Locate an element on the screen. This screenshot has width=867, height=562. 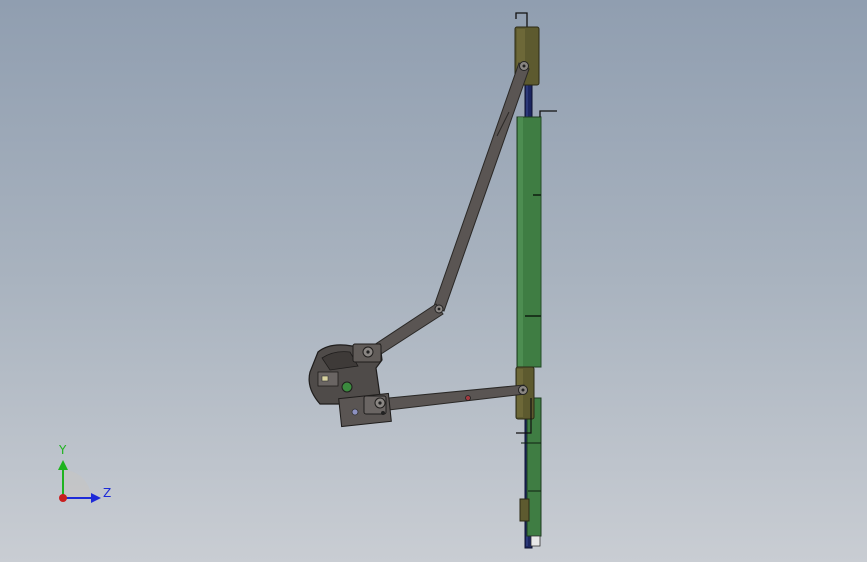
y-axis-arrowhead is located at coordinates (63, 465).